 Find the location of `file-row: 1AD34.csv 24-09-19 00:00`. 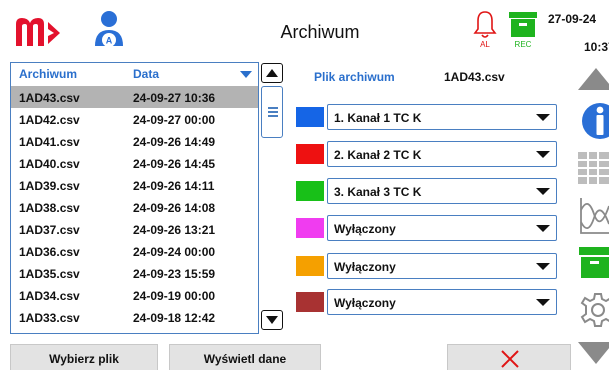

file-row: 1AD34.csv 24-09-19 00:00 is located at coordinates (134, 295).